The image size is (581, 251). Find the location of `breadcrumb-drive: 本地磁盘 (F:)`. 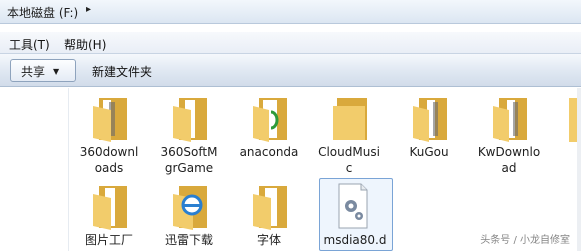

breadcrumb-drive: 本地磁盘 (F:) is located at coordinates (42, 12).